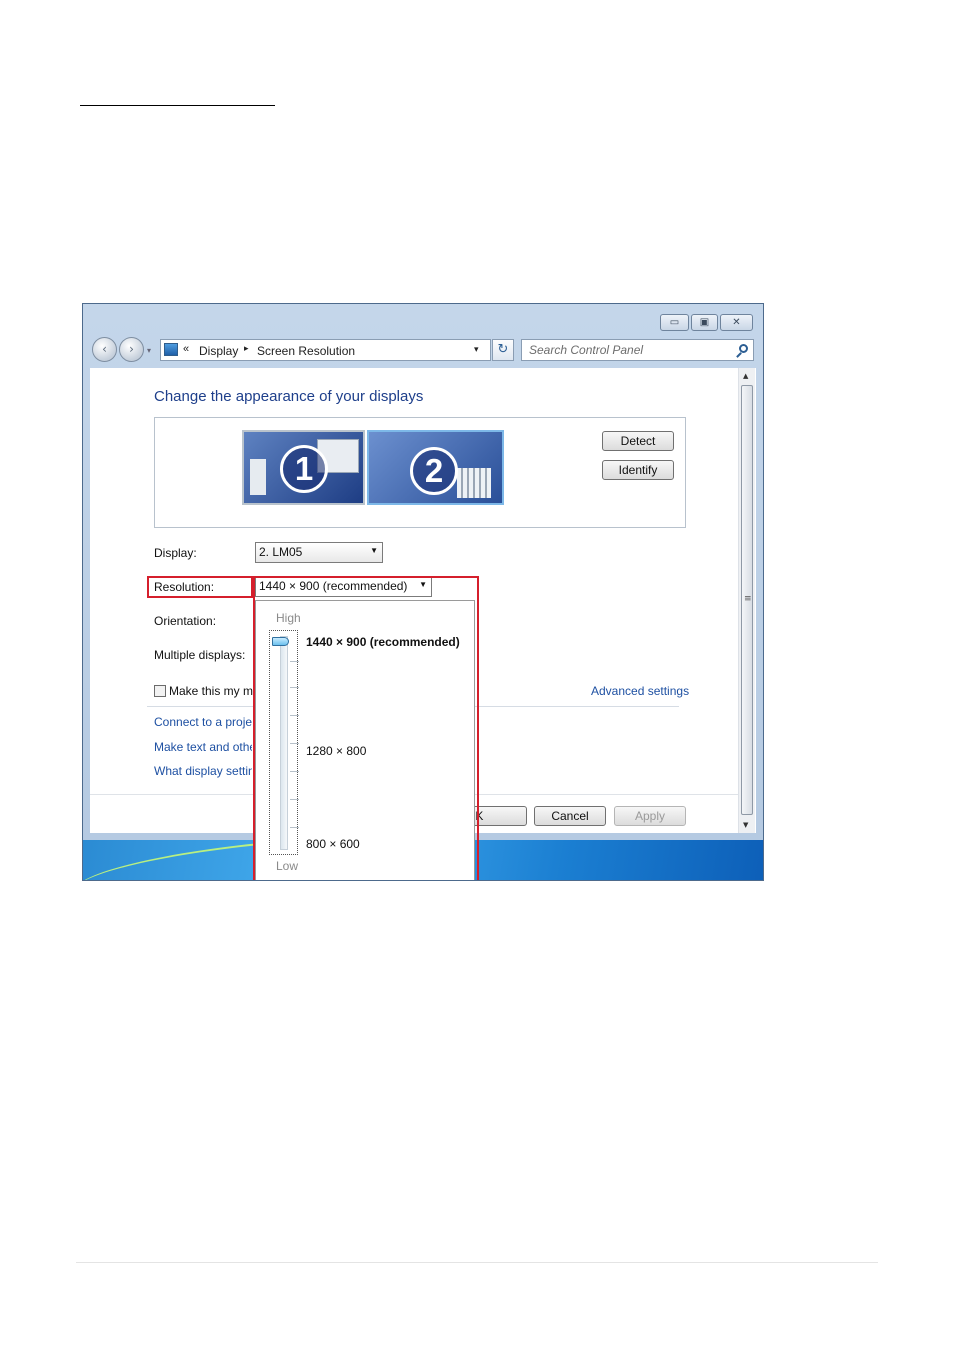 This screenshot has height=1350, width=954. I want to click on highlight-resolution-dropdown, so click(366, 728).